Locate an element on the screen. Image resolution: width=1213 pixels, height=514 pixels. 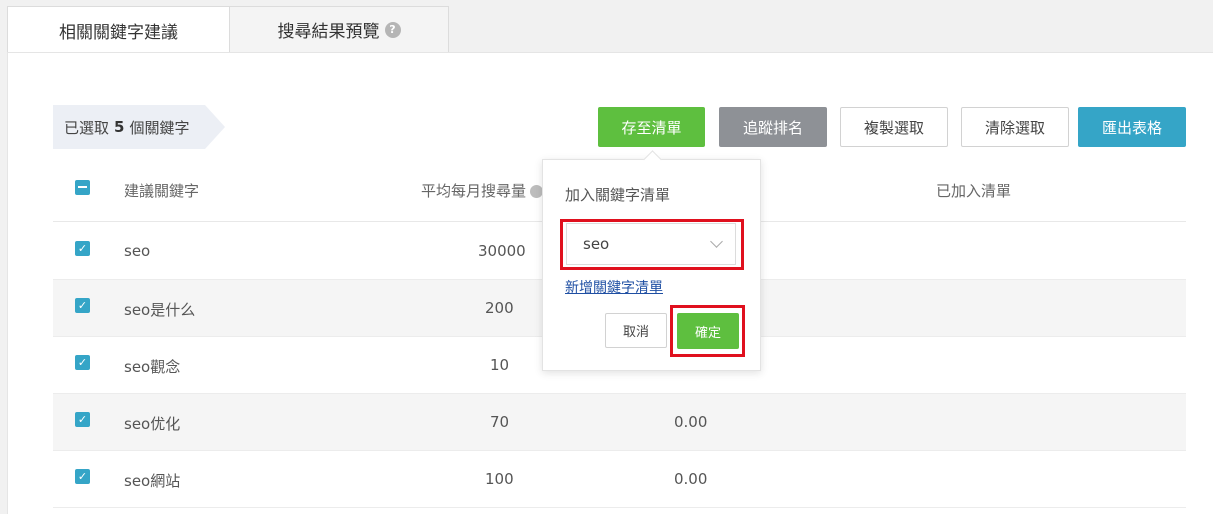
header-keyword: 建議關鍵字 is located at coordinates (162, 191).